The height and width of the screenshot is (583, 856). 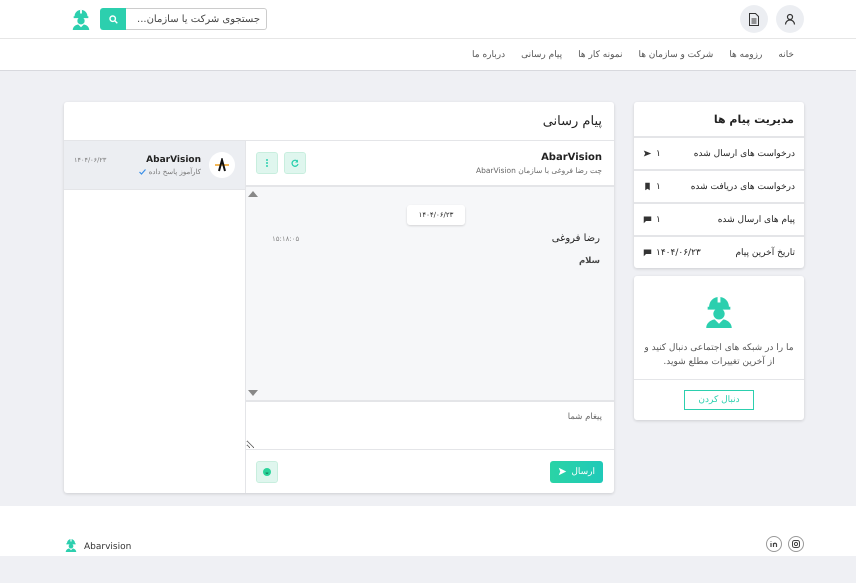 I want to click on message-text: سلام, so click(x=589, y=261).